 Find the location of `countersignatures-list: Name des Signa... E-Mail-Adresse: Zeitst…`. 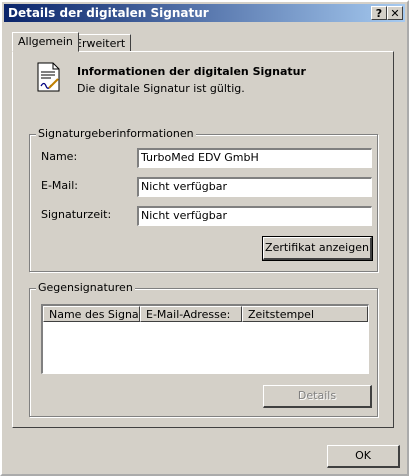

countersignatures-list: Name des Signa... E-Mail-Adresse: Zeitst… is located at coordinates (205, 339).